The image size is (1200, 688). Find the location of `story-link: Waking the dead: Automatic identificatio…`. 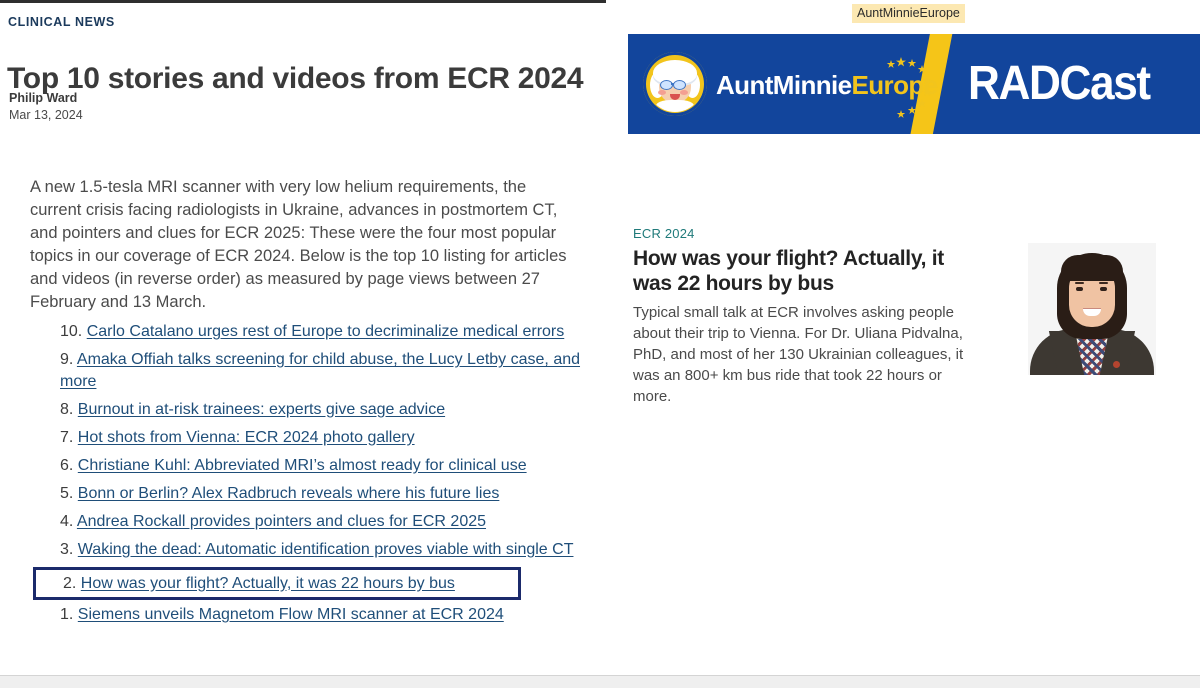

story-link: Waking the dead: Automatic identificatio… is located at coordinates (326, 549).